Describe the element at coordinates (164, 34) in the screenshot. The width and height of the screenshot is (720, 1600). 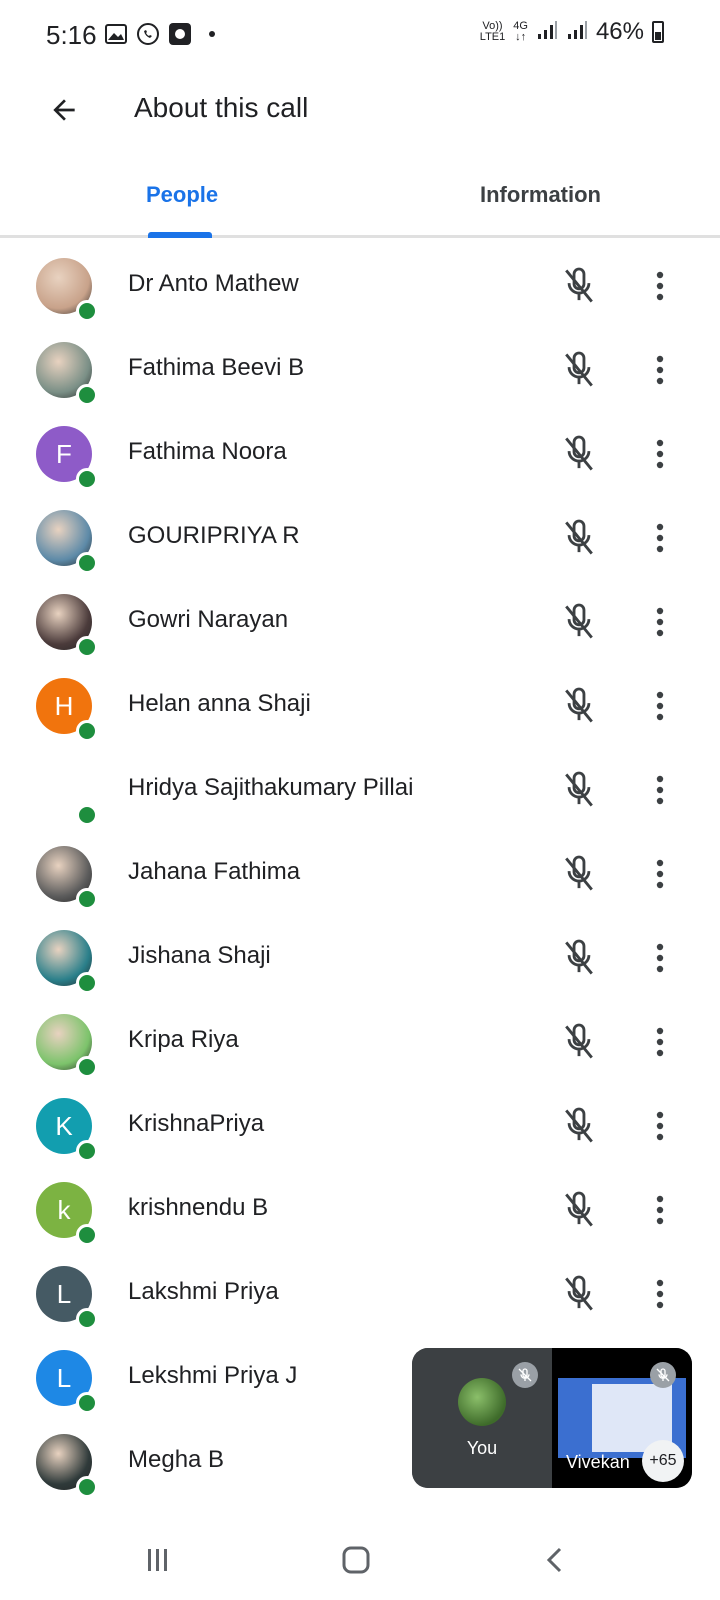
I see `notification-icons` at that location.